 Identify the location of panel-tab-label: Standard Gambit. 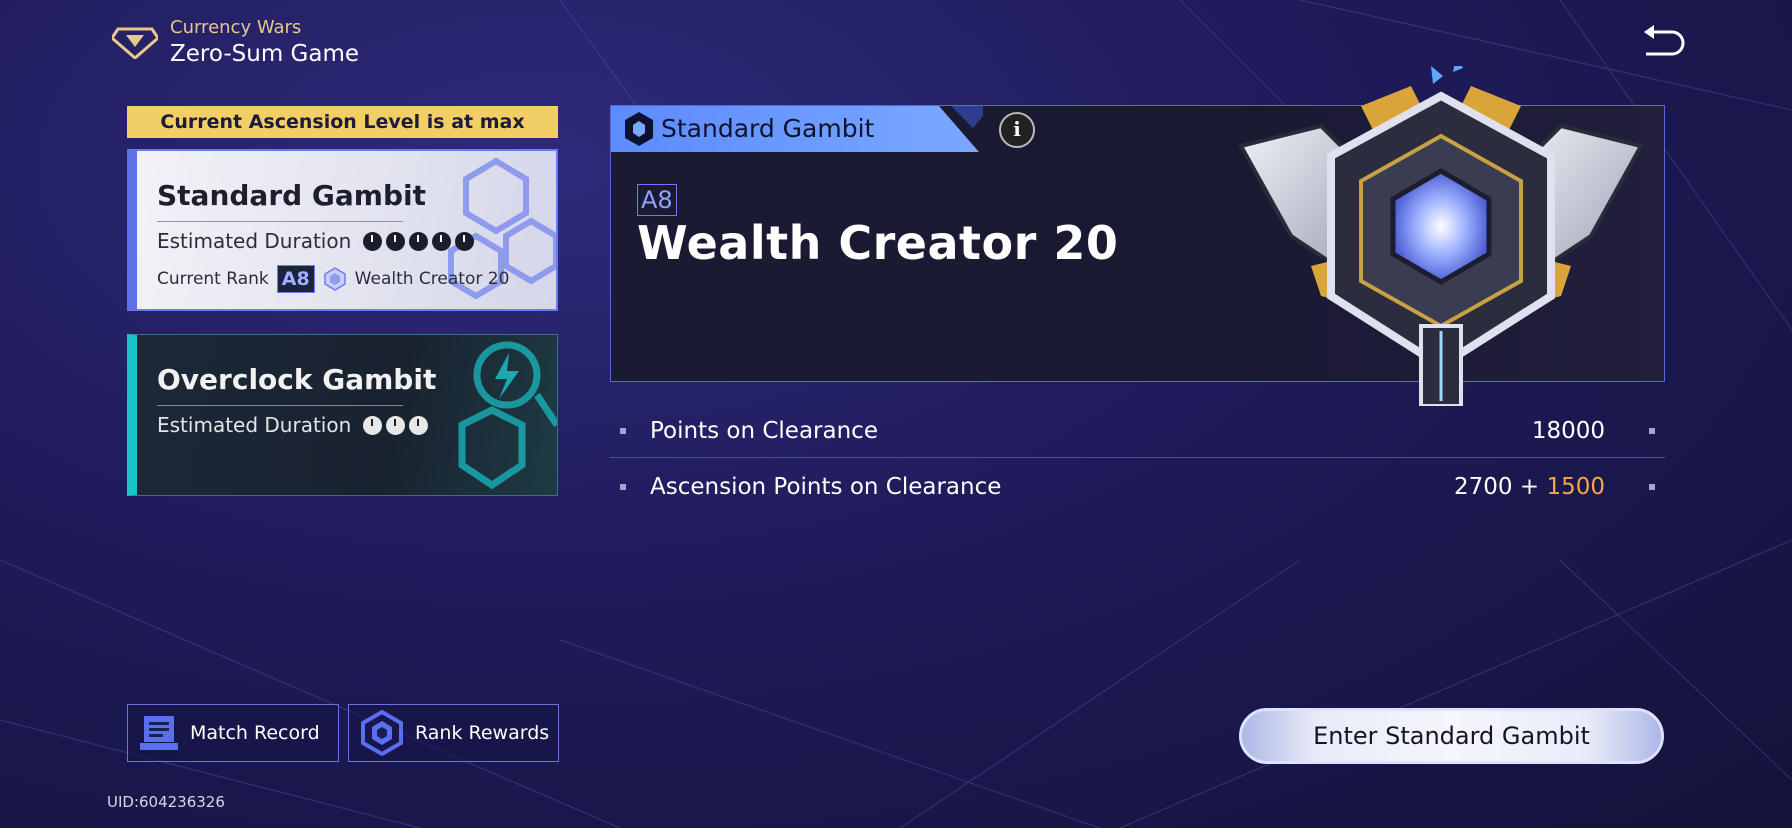
(768, 128).